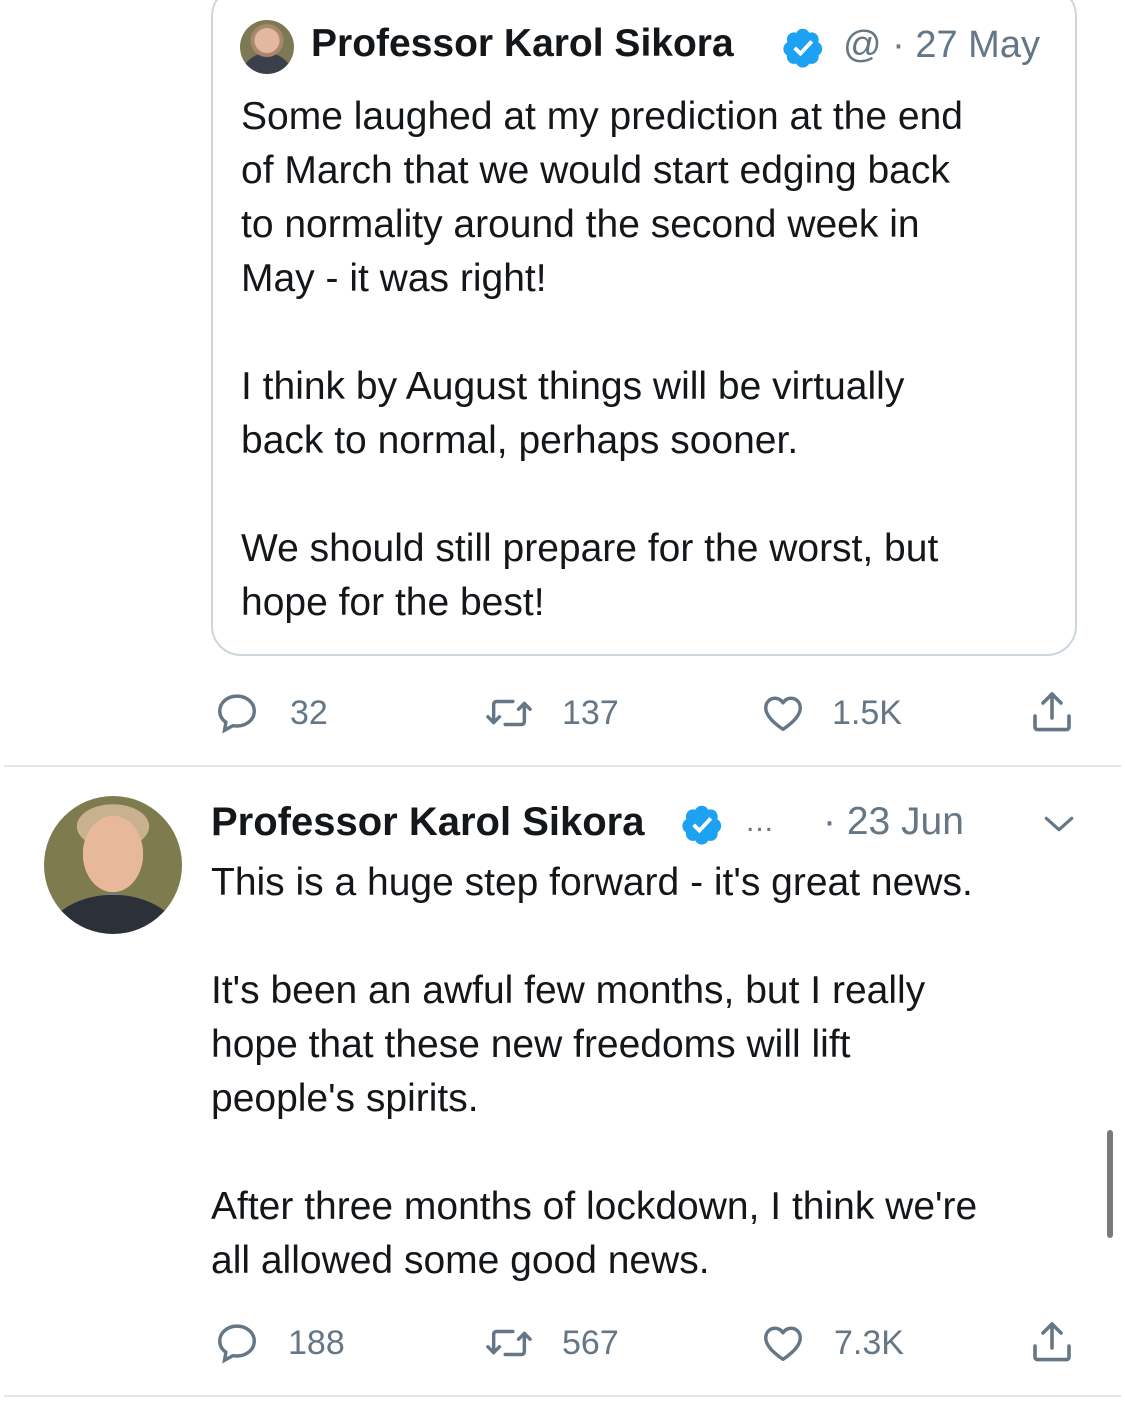 This screenshot has height=1409, width=1125. What do you see at coordinates (551, 713) in the screenshot?
I see `retweet-button: 137` at bounding box center [551, 713].